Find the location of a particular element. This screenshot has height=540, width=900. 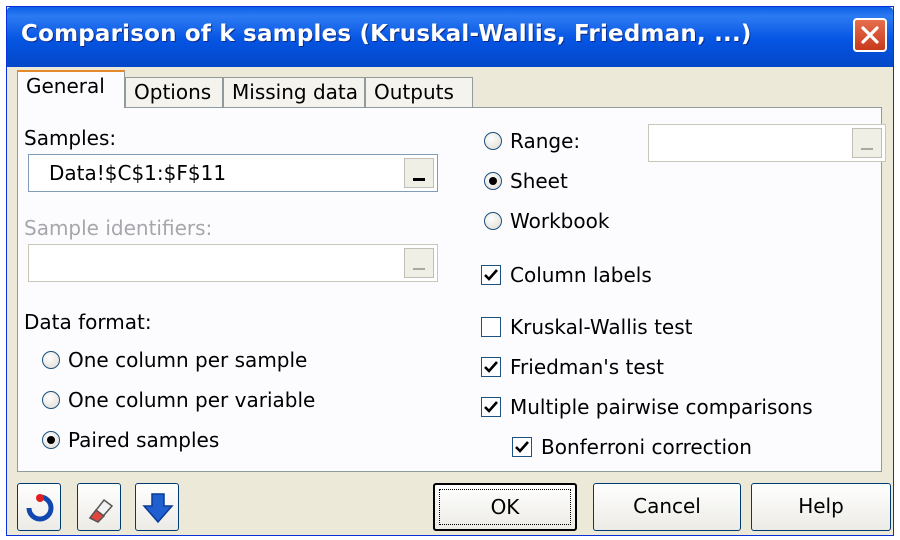

friedman-label: Friedman's test is located at coordinates (587, 367).